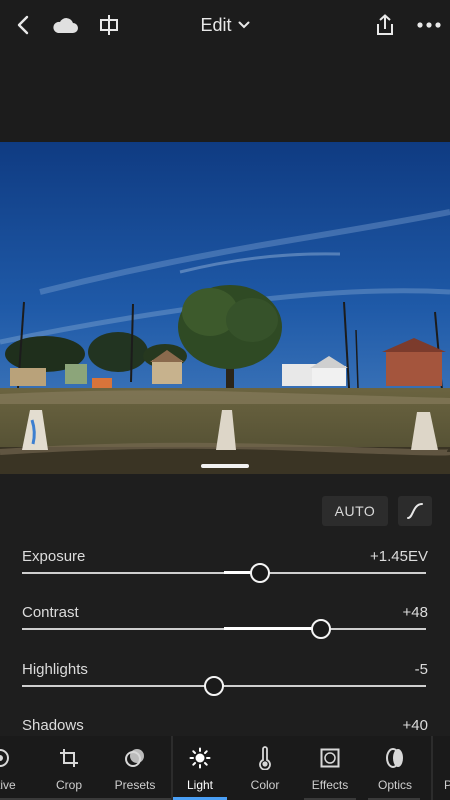 This screenshot has width=450, height=800. Describe the element at coordinates (244, 23) in the screenshot. I see `chevron-down-icon` at that location.